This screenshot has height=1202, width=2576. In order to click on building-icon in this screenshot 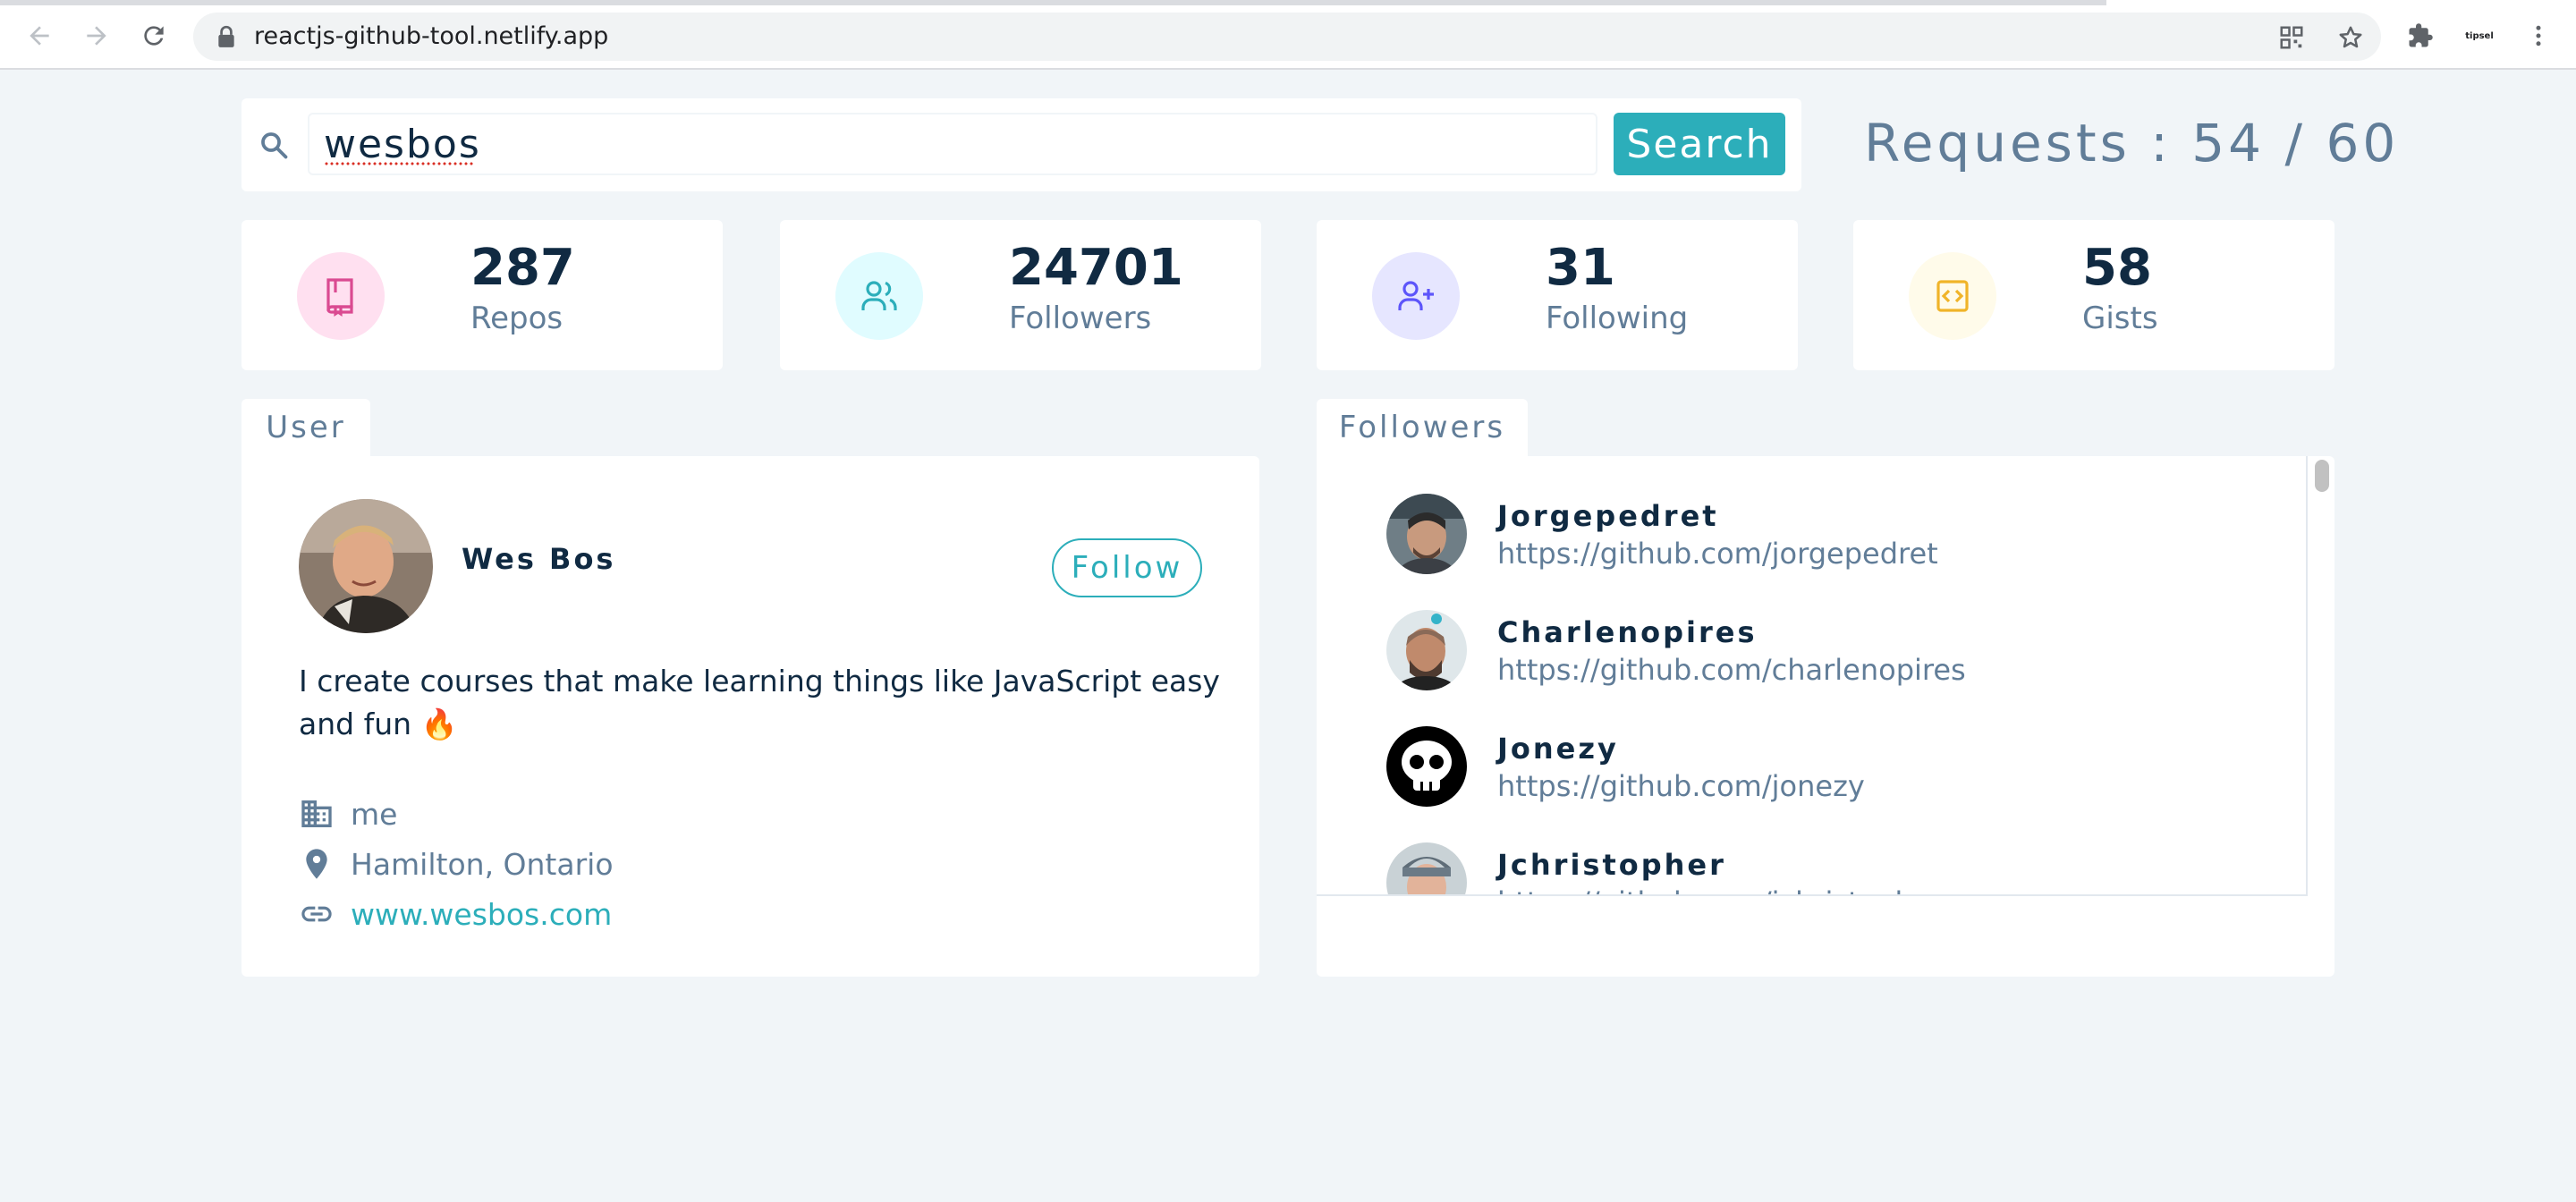, I will do `click(316, 813)`.